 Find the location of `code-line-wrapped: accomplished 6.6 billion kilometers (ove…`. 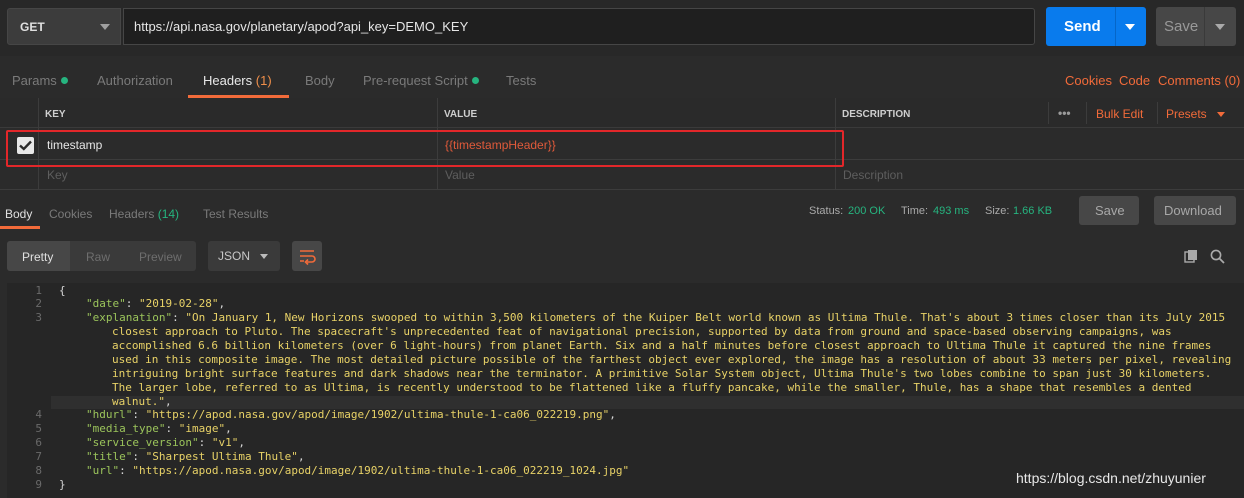

code-line-wrapped: accomplished 6.6 billion kilometers (ove… is located at coordinates (662, 345).